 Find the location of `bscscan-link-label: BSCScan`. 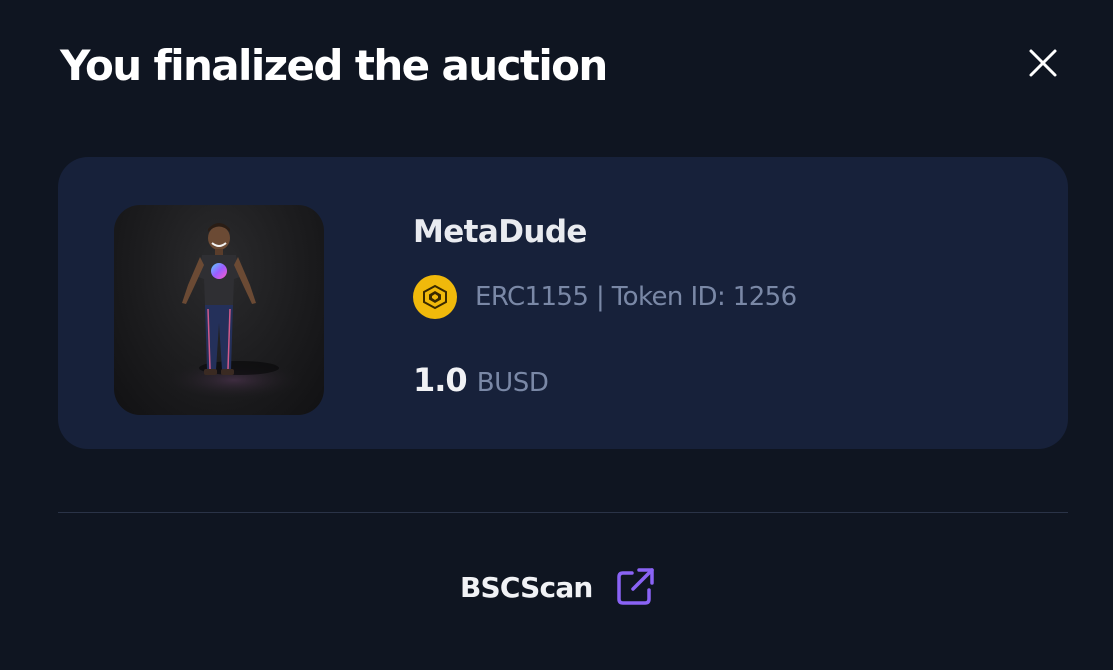

bscscan-link-label: BSCScan is located at coordinates (526, 587).